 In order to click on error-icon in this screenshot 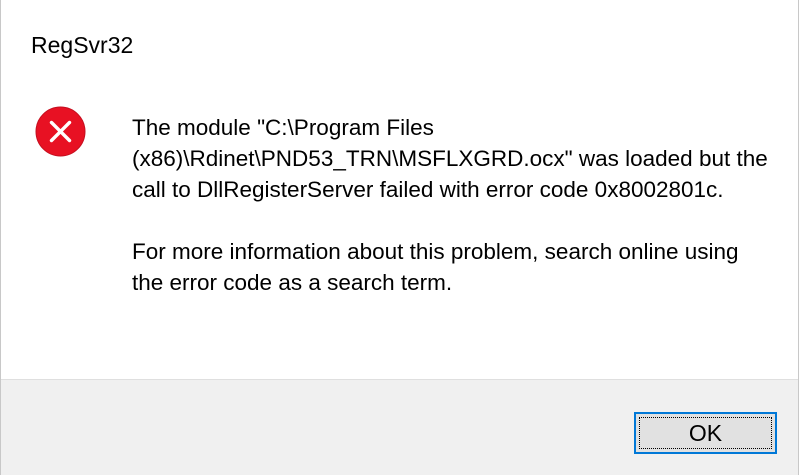, I will do `click(60, 131)`.